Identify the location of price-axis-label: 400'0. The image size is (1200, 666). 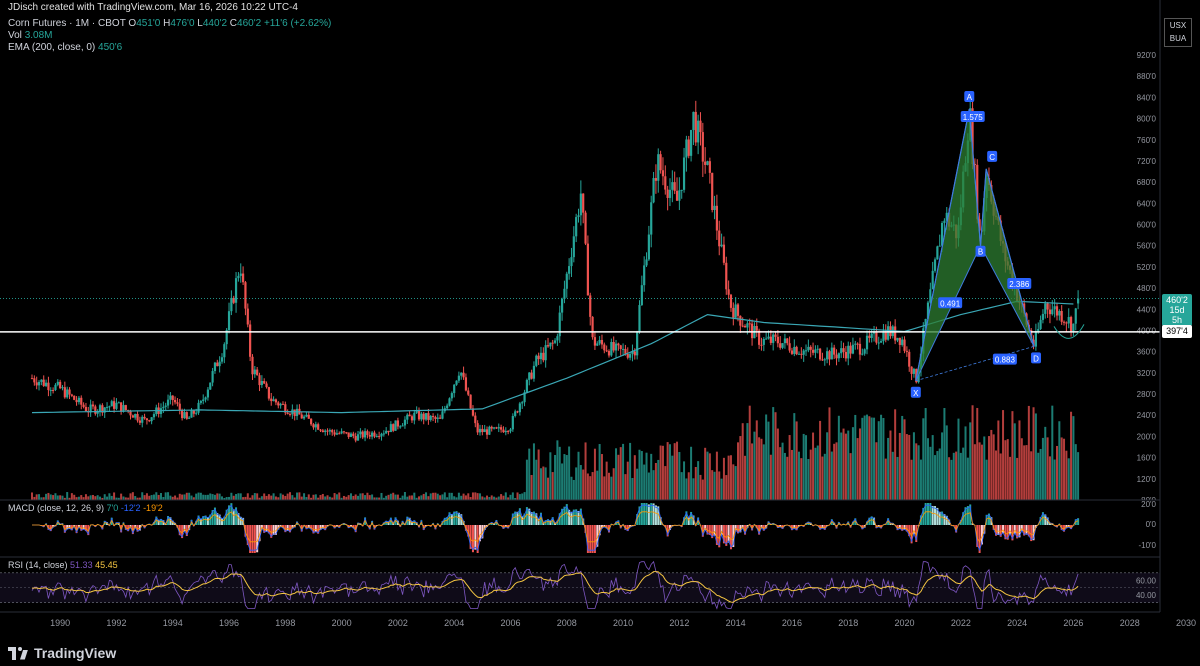
(1147, 330).